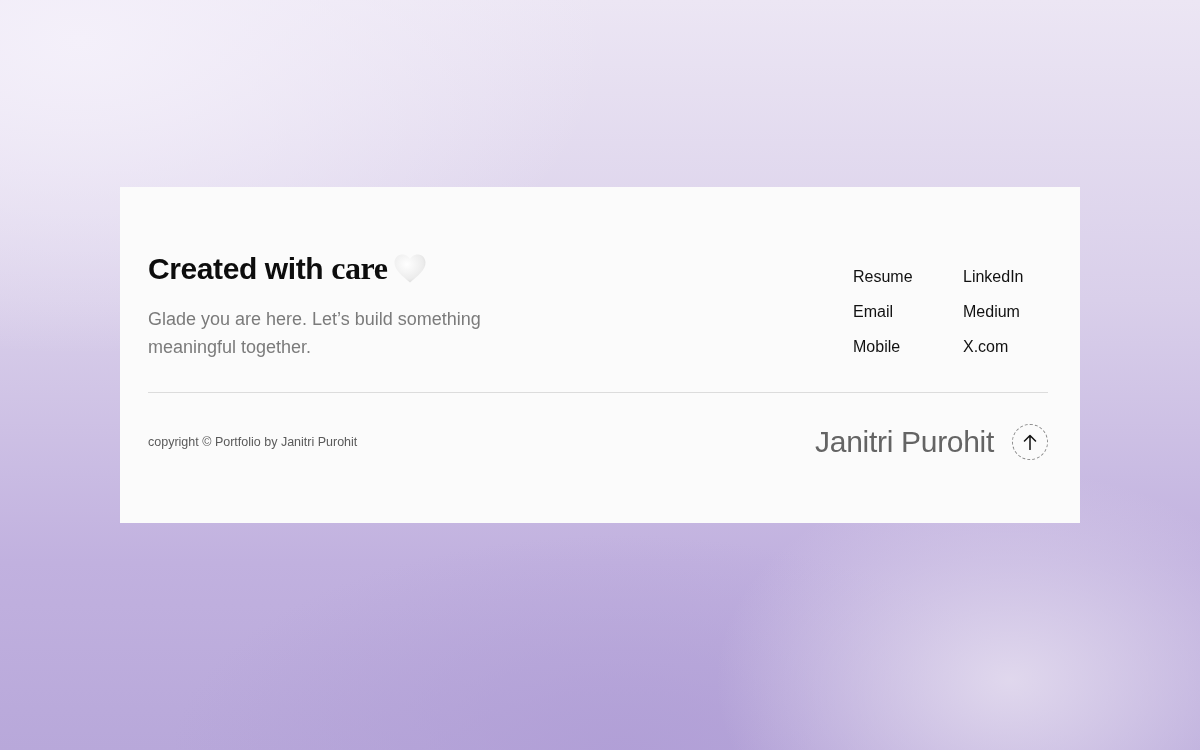 The height and width of the screenshot is (750, 1200). I want to click on footer-link: LinkedIn, so click(993, 277).